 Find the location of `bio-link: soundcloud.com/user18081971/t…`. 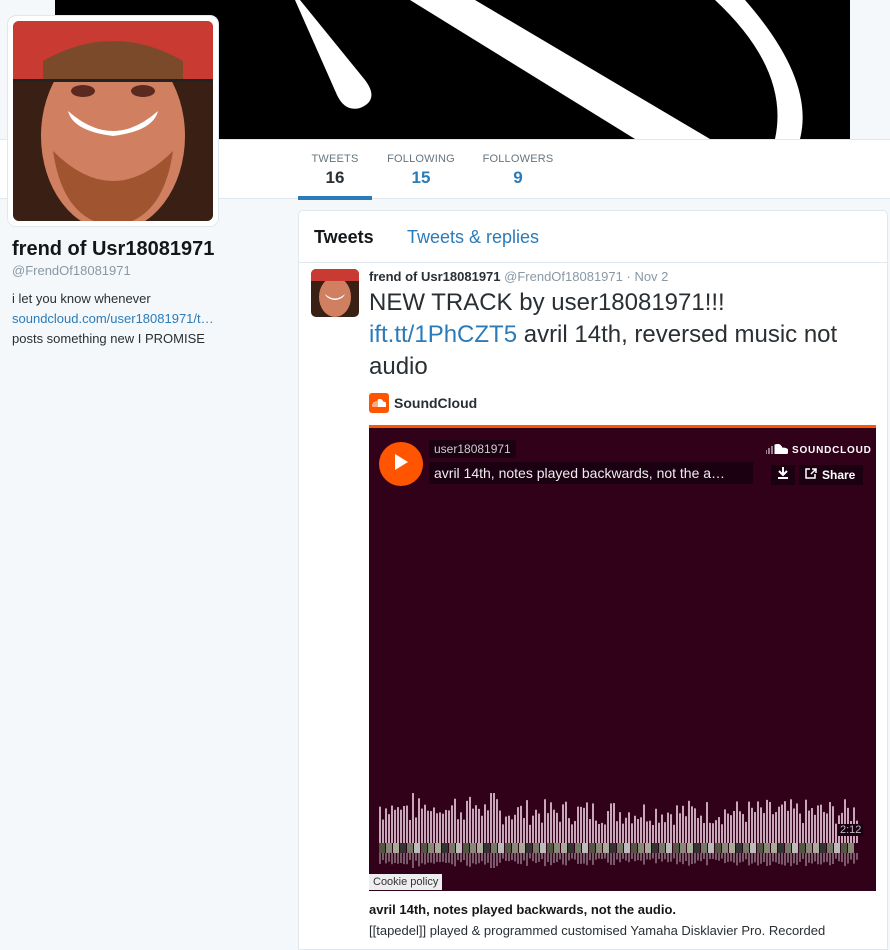

bio-link: soundcloud.com/user18081971/t… is located at coordinates (127, 319).